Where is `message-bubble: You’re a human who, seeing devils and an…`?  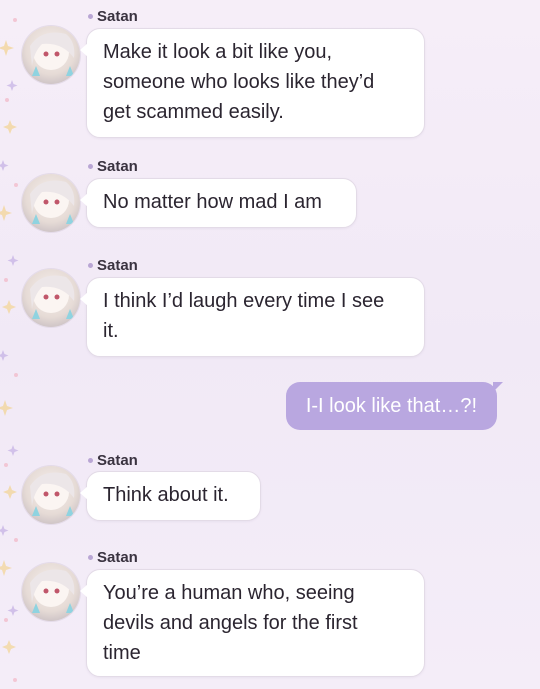 message-bubble: You’re a human who, seeing devils and an… is located at coordinates (252, 623).